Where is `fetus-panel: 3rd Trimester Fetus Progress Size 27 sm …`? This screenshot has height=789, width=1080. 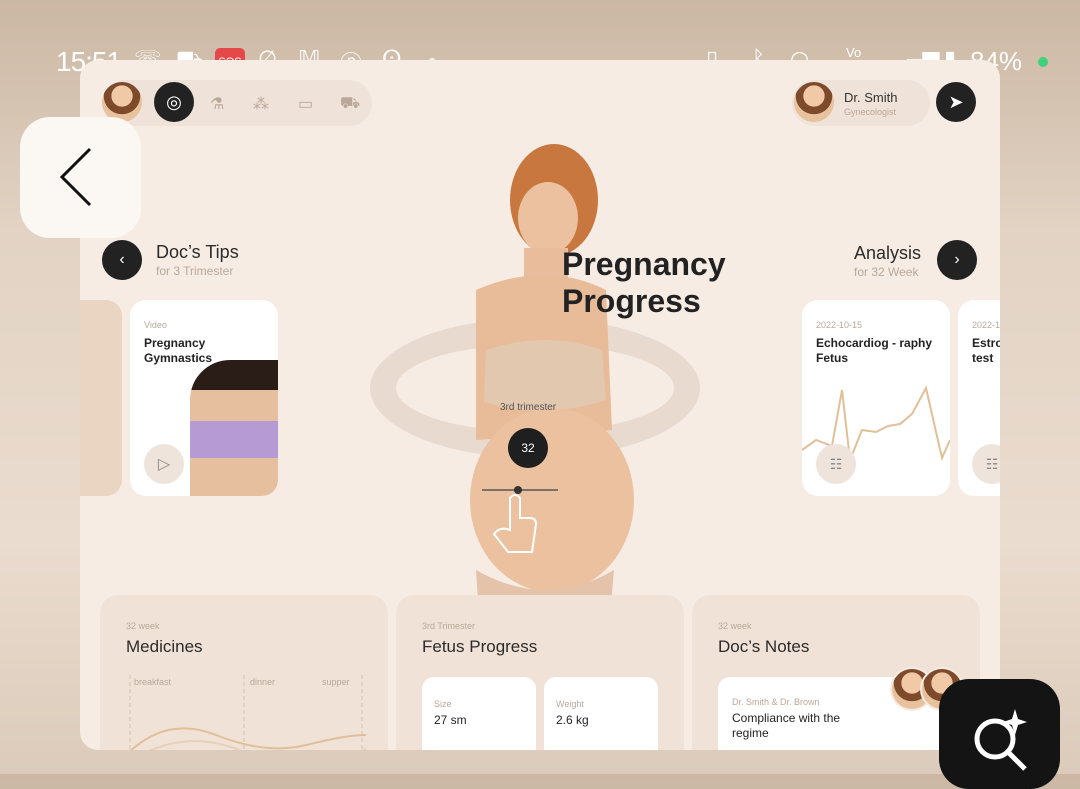 fetus-panel: 3rd Trimester Fetus Progress Size 27 sm … is located at coordinates (540, 672).